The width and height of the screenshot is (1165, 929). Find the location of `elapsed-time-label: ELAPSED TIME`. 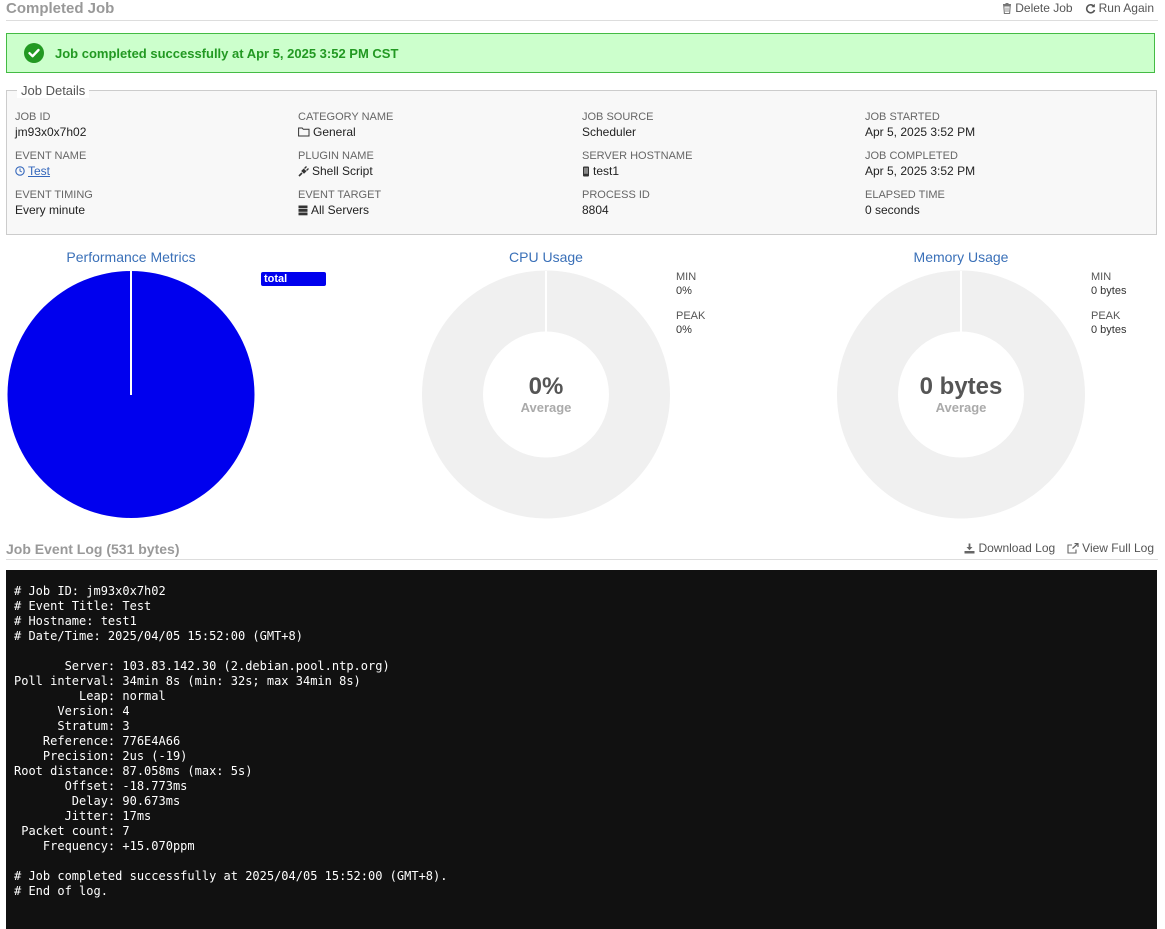

elapsed-time-label: ELAPSED TIME is located at coordinates (905, 195).